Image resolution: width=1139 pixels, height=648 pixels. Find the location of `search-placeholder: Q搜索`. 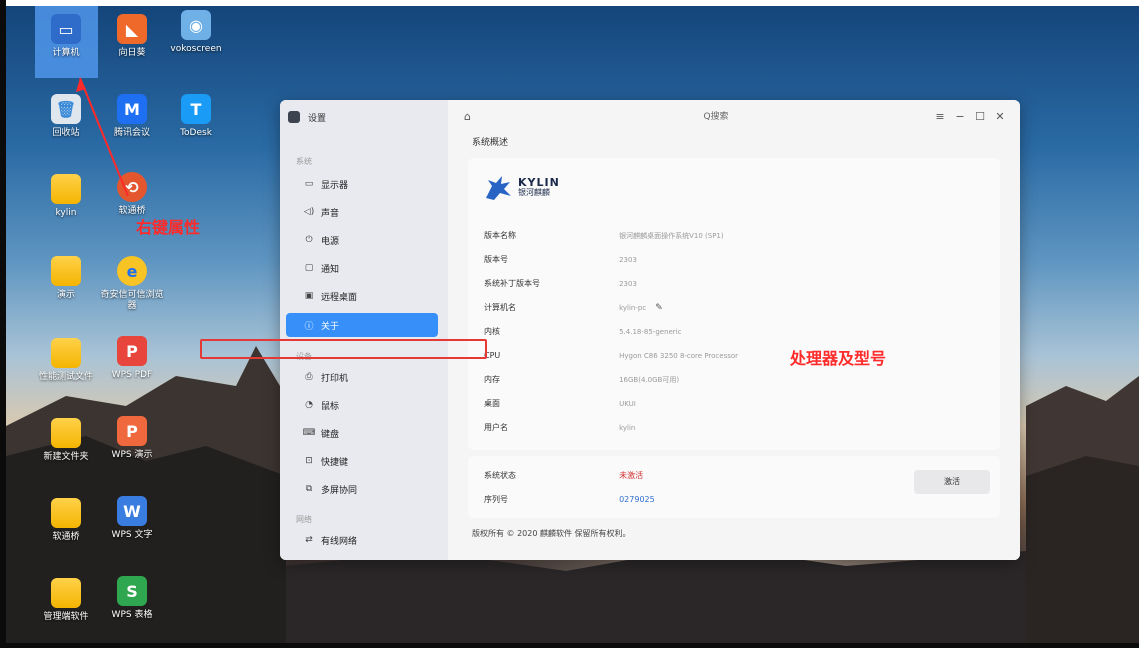

search-placeholder: Q搜索 is located at coordinates (716, 117).